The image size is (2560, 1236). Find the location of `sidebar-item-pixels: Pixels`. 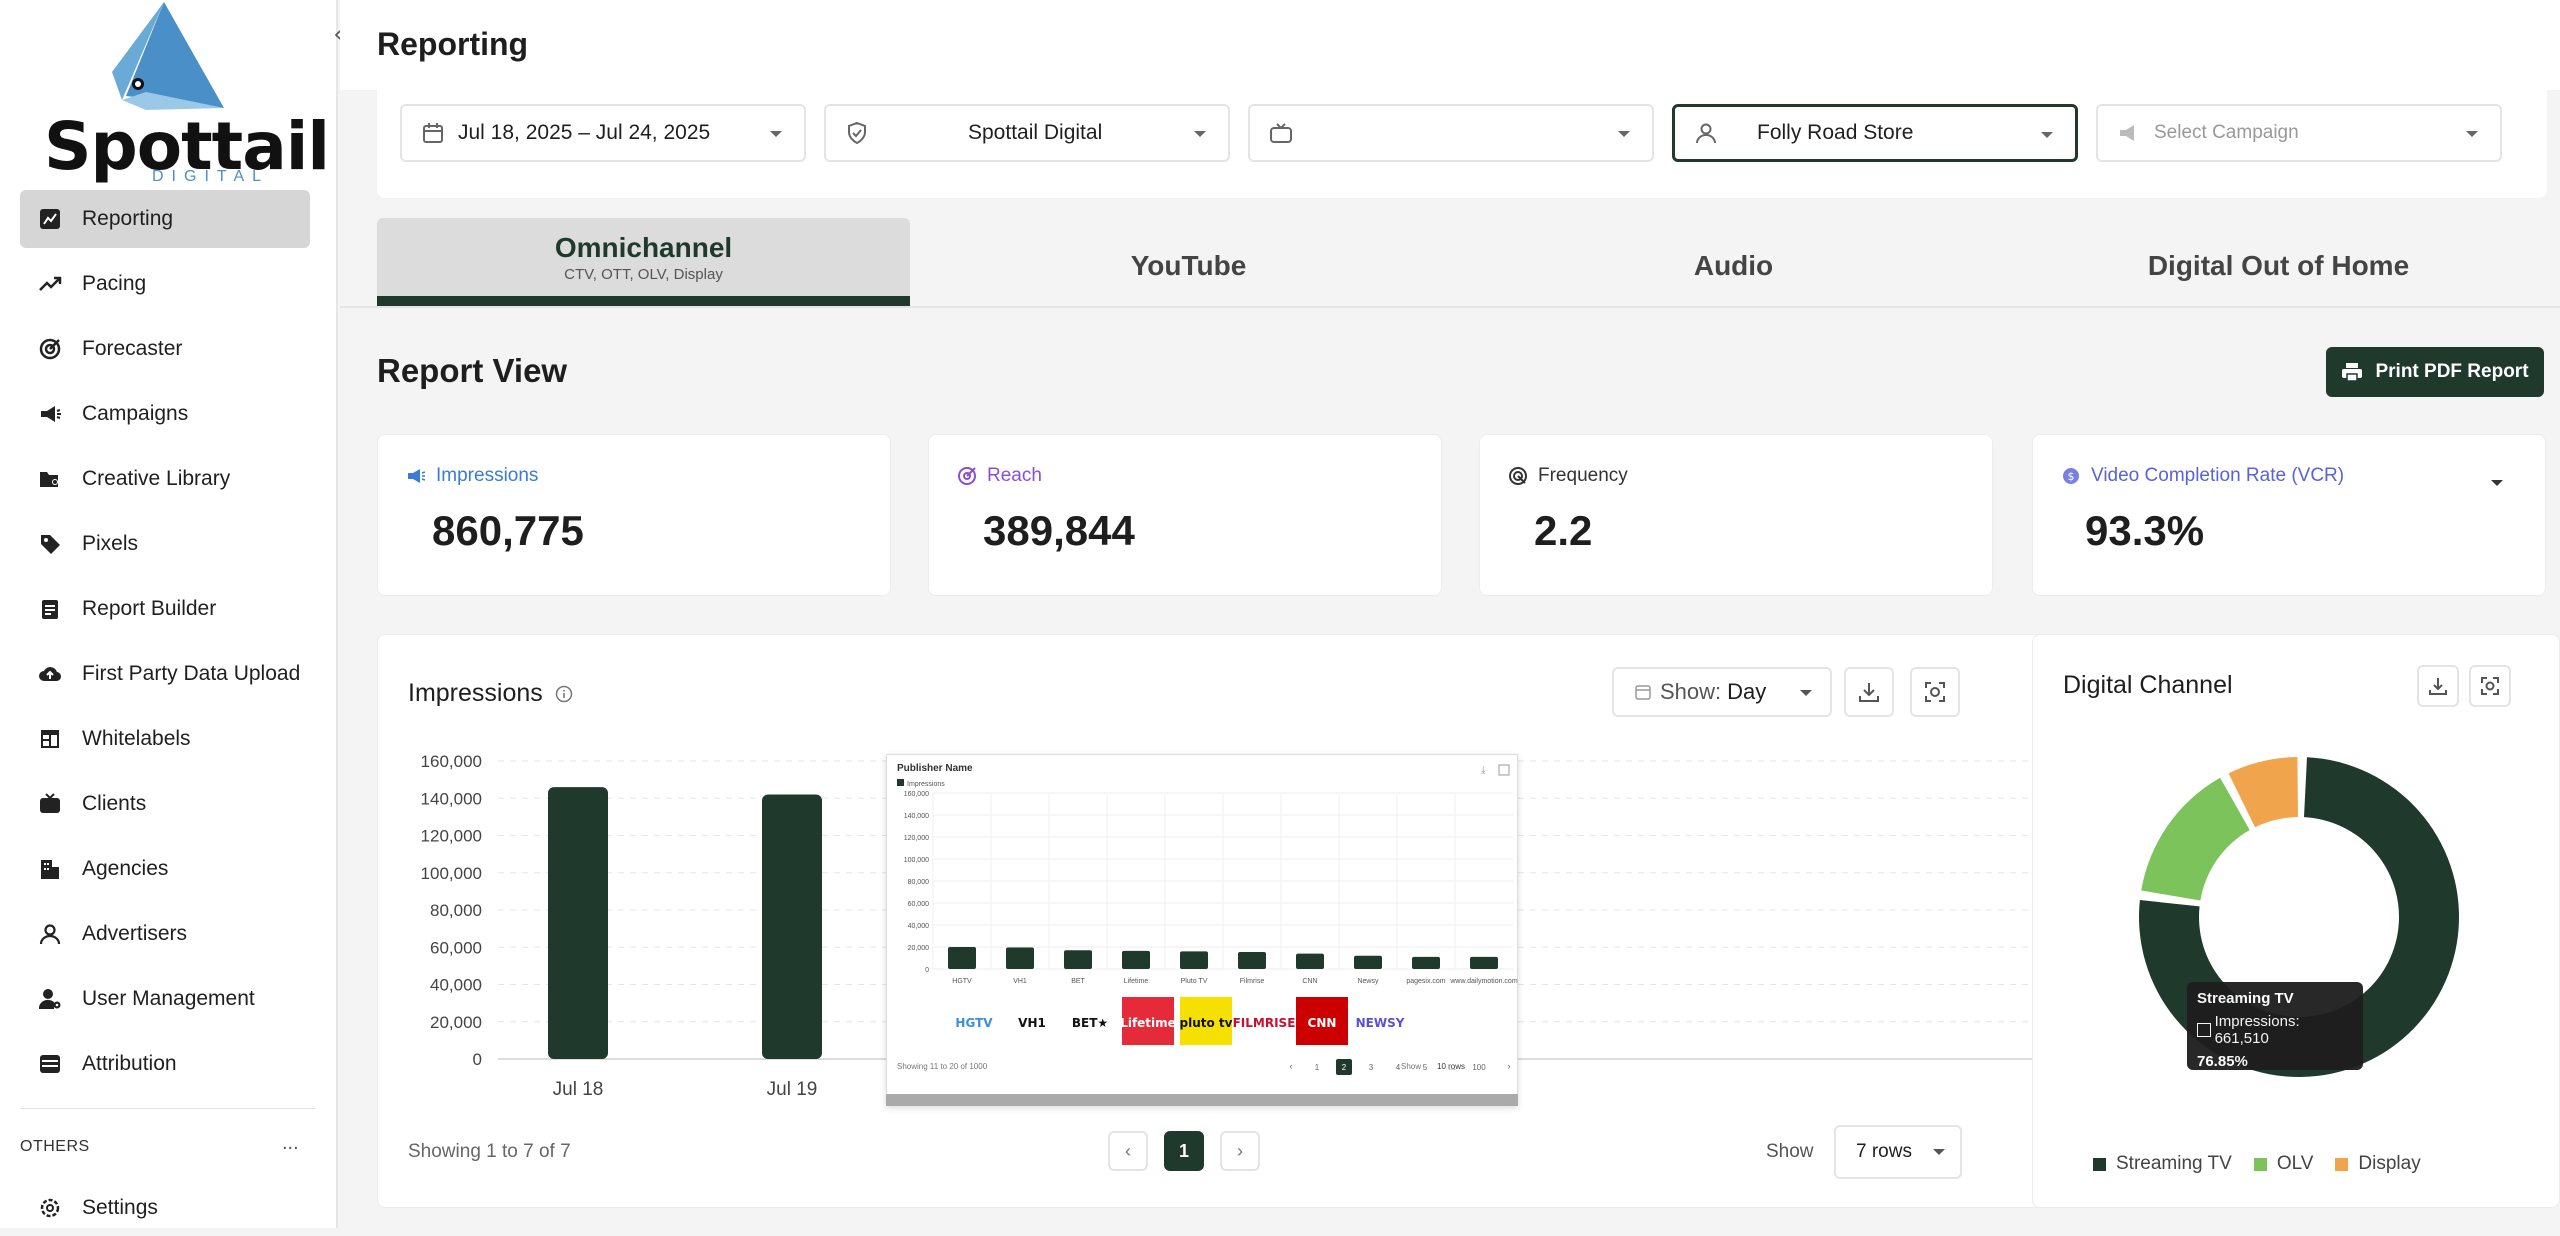

sidebar-item-pixels: Pixels is located at coordinates (165, 544).